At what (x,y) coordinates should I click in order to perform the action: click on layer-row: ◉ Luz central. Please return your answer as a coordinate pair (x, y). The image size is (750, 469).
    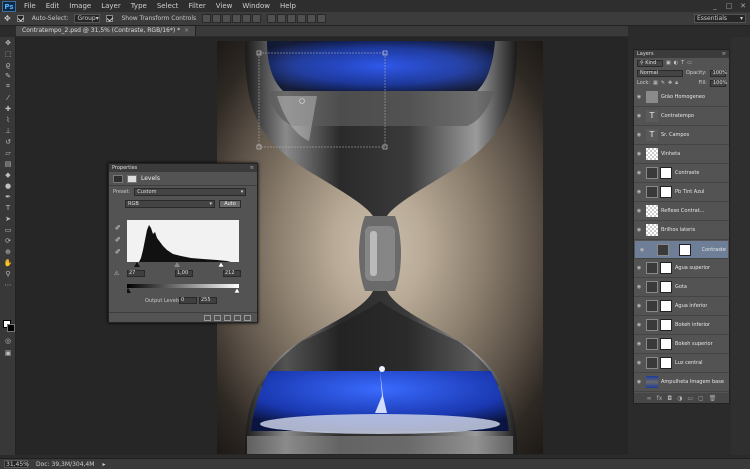
    Looking at the image, I should click on (681, 363).